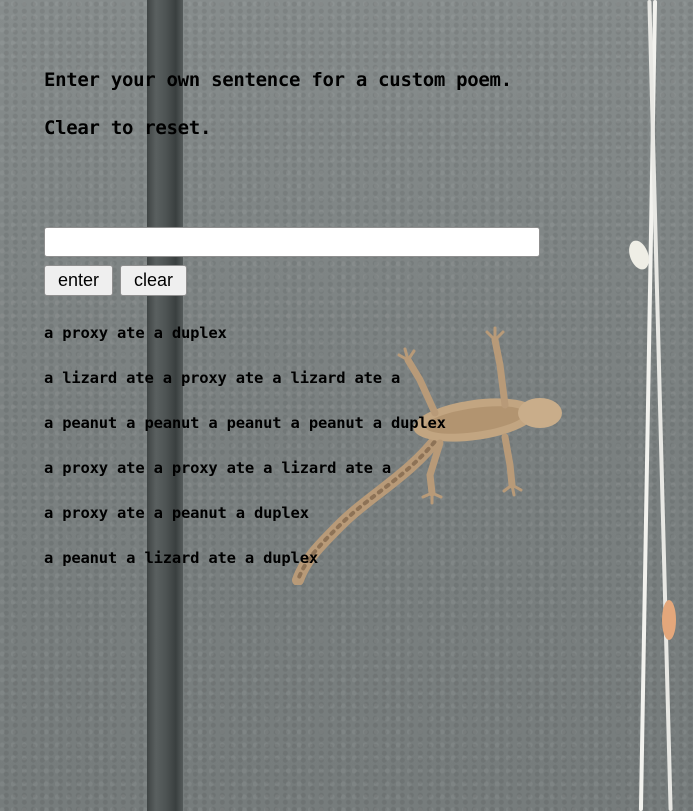 This screenshot has width=693, height=811. Describe the element at coordinates (181, 558) in the screenshot. I see `poem-line: a peanut a lizard ate a duplex` at that location.